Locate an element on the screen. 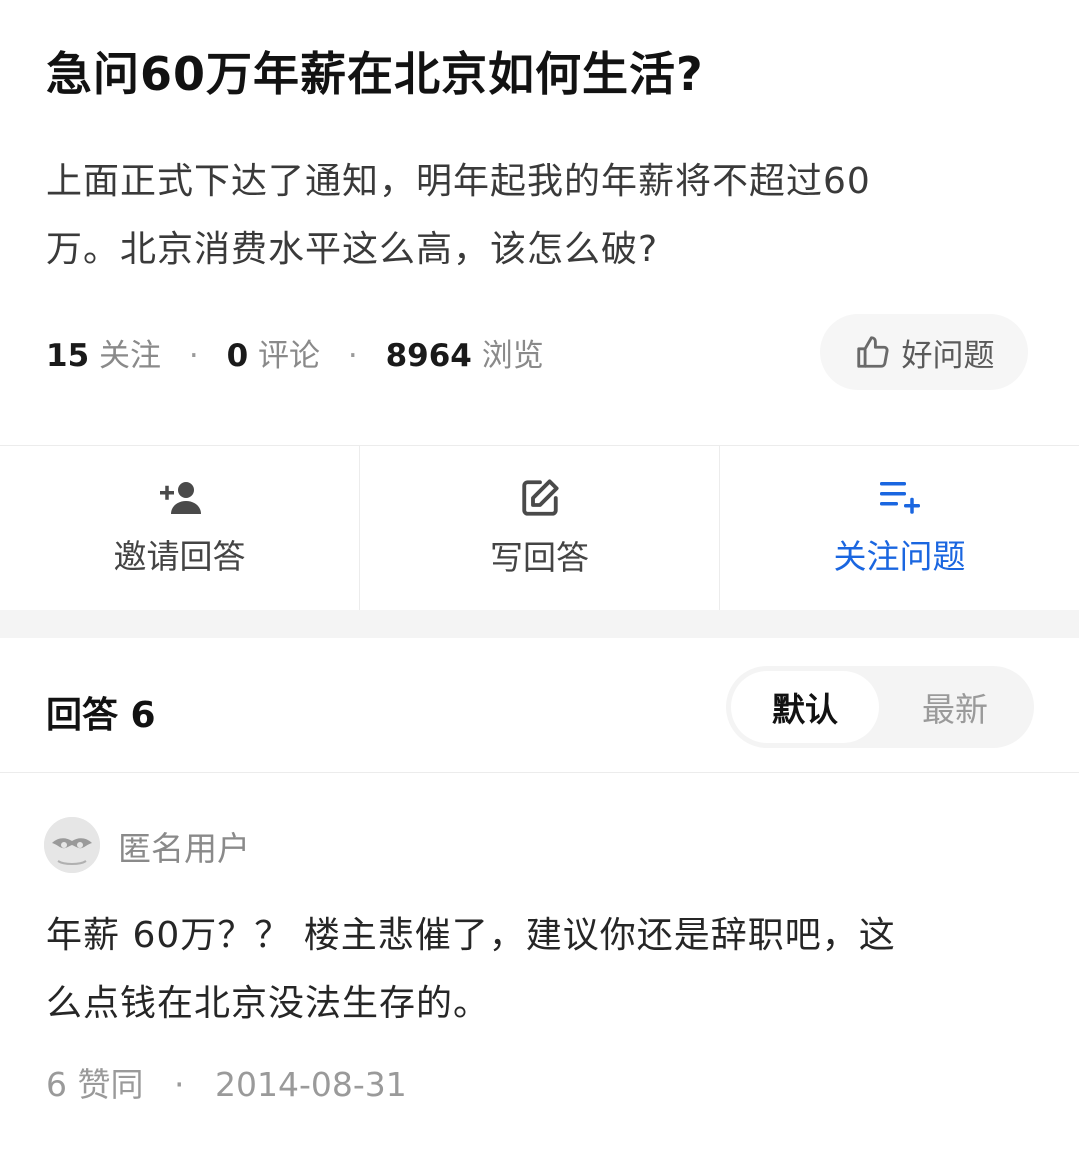 Image resolution: width=1079 pixels, height=1170 pixels. question-actions-bar: 邀请回答 写回答 关注问题 is located at coordinates (539, 528).